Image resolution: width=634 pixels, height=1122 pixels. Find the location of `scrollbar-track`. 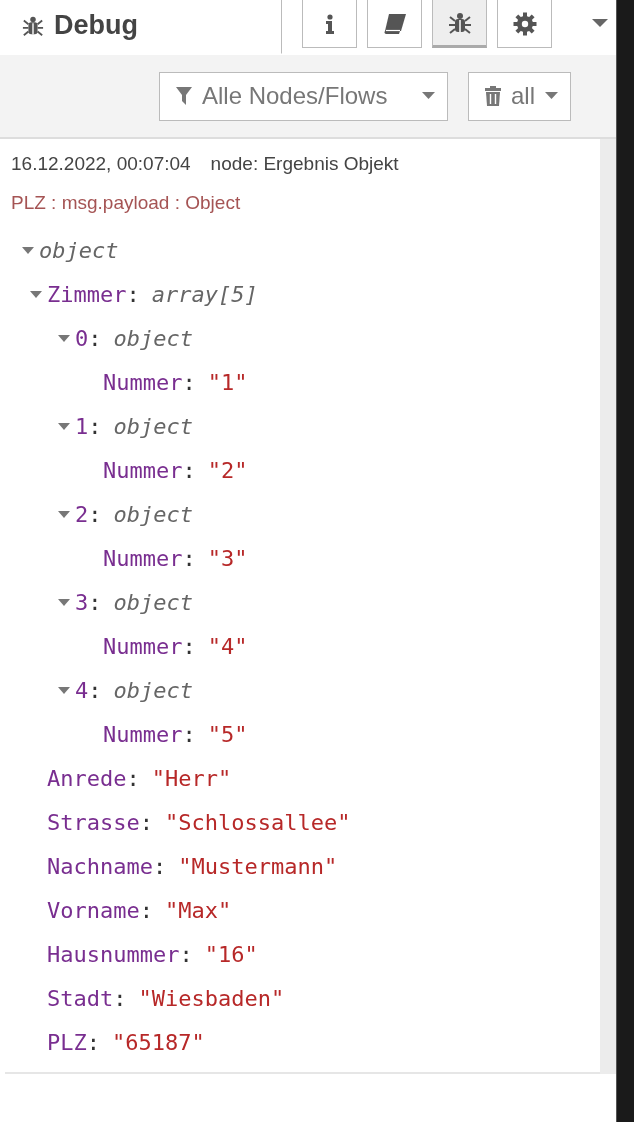

scrollbar-track is located at coordinates (608, 606).